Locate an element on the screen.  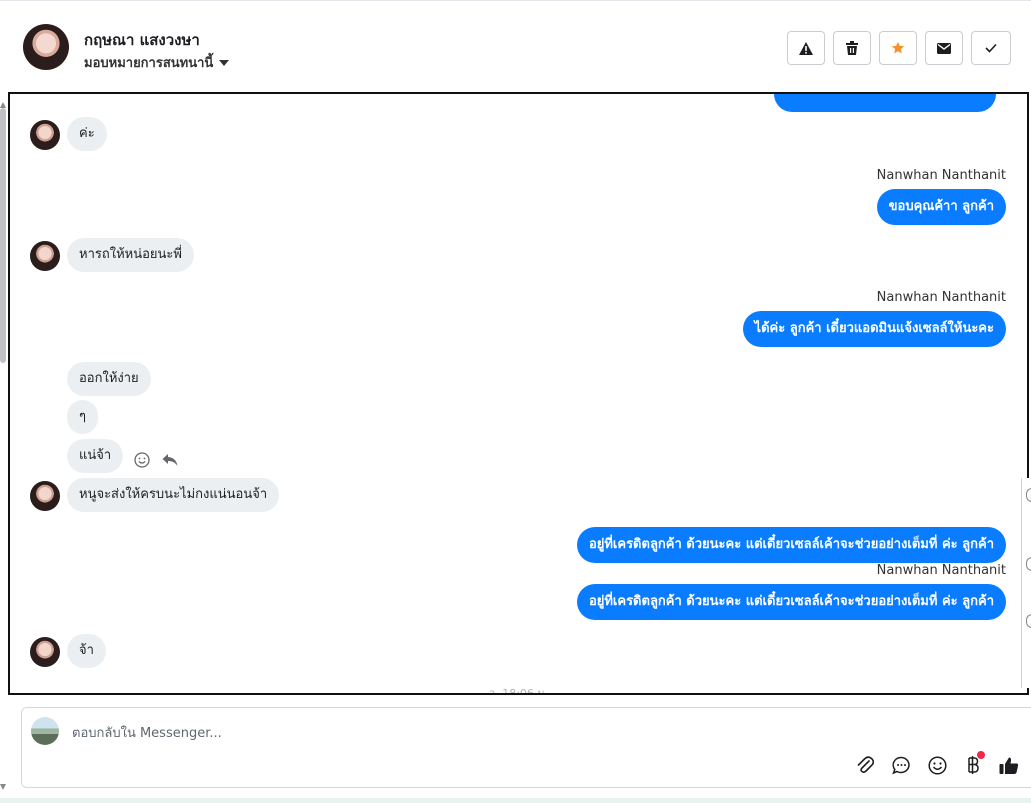
mail-icon is located at coordinates (944, 48).